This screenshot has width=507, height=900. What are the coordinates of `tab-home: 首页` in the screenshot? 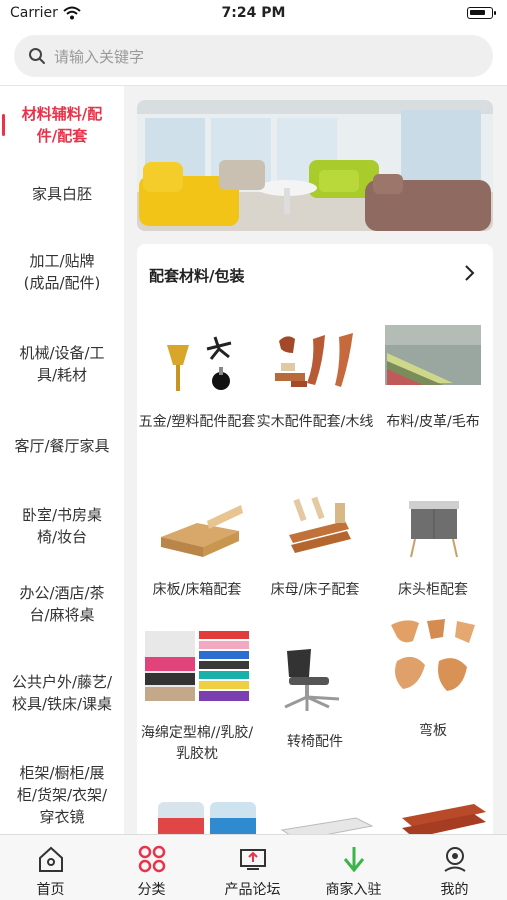 It's located at (50, 867).